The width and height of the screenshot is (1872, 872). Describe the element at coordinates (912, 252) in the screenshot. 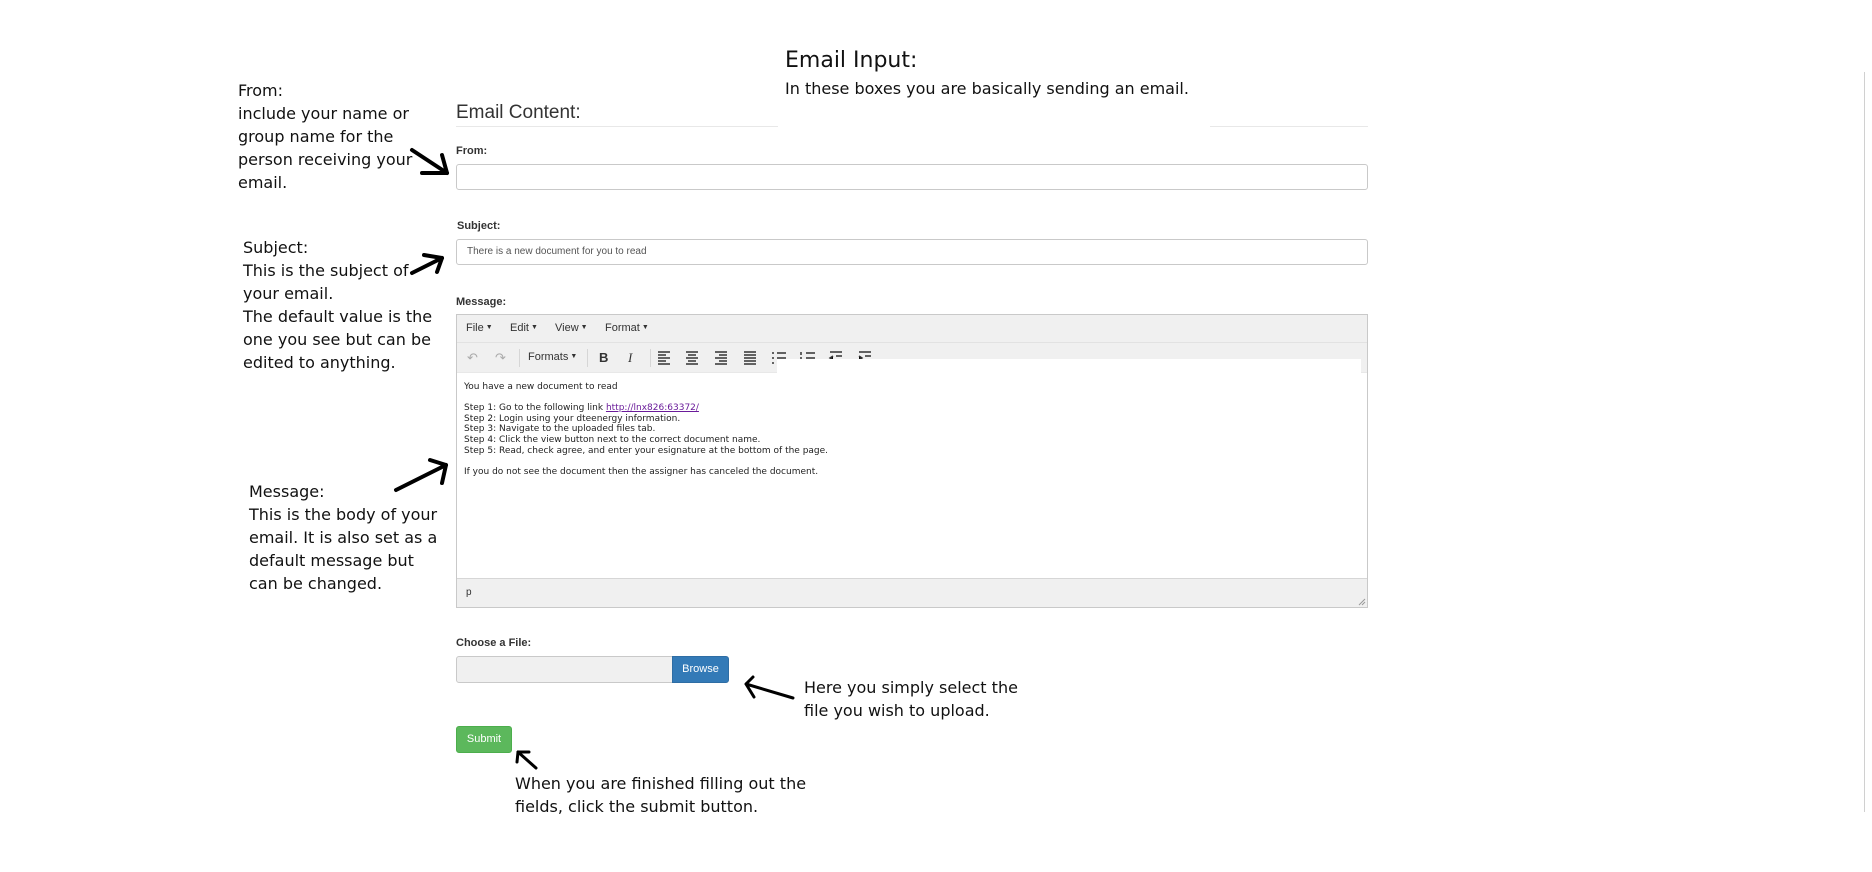

I see `subject-input: There is a new document for you to read` at that location.